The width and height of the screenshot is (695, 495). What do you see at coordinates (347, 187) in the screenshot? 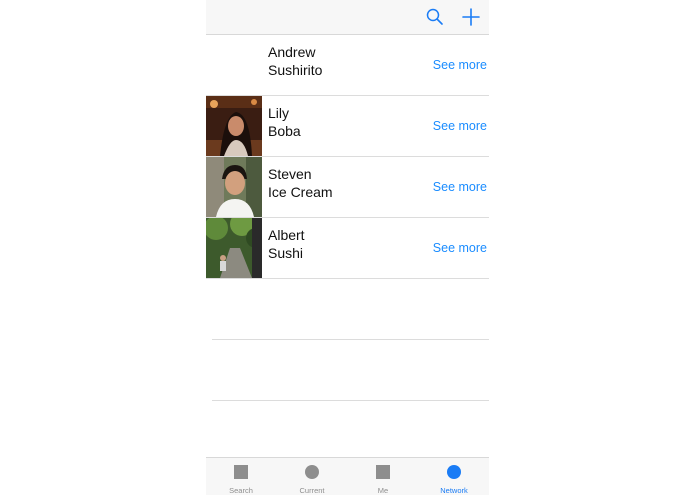
I see `contact-row-steven: Steven Ice Cream See more` at bounding box center [347, 187].